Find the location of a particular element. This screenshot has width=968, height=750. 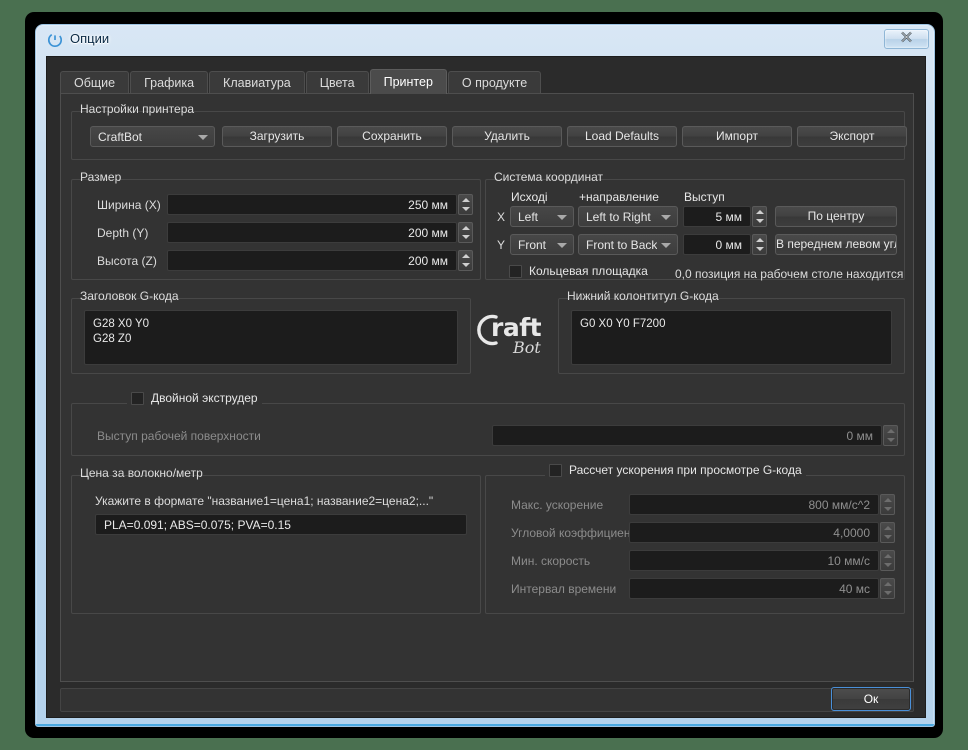

acceleration-label: Рассчет ускорения при просмотре G-кода is located at coordinates (685, 470).